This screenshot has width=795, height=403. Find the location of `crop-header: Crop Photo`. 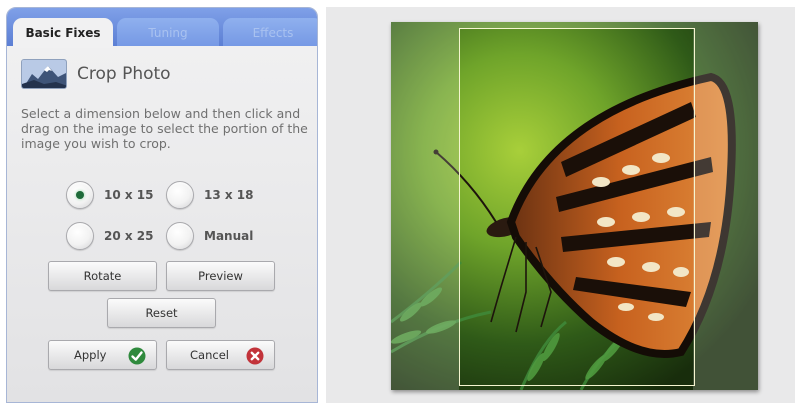

crop-header: Crop Photo is located at coordinates (96, 74).